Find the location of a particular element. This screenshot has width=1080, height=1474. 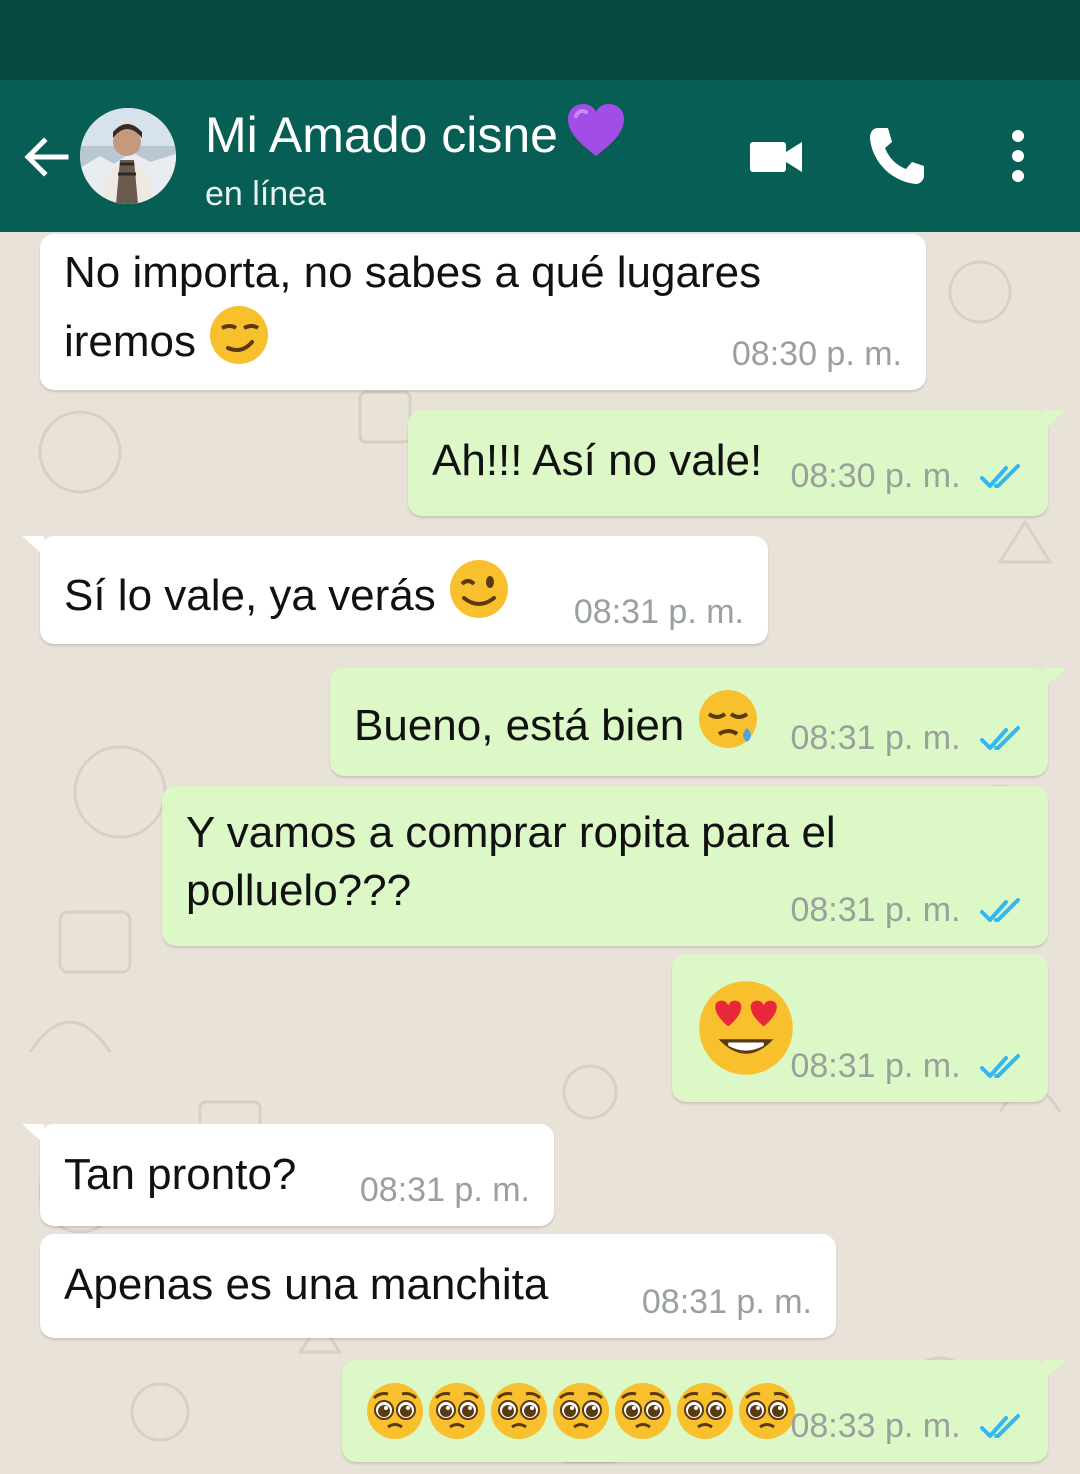

smirking-face-icon is located at coordinates (239, 343).